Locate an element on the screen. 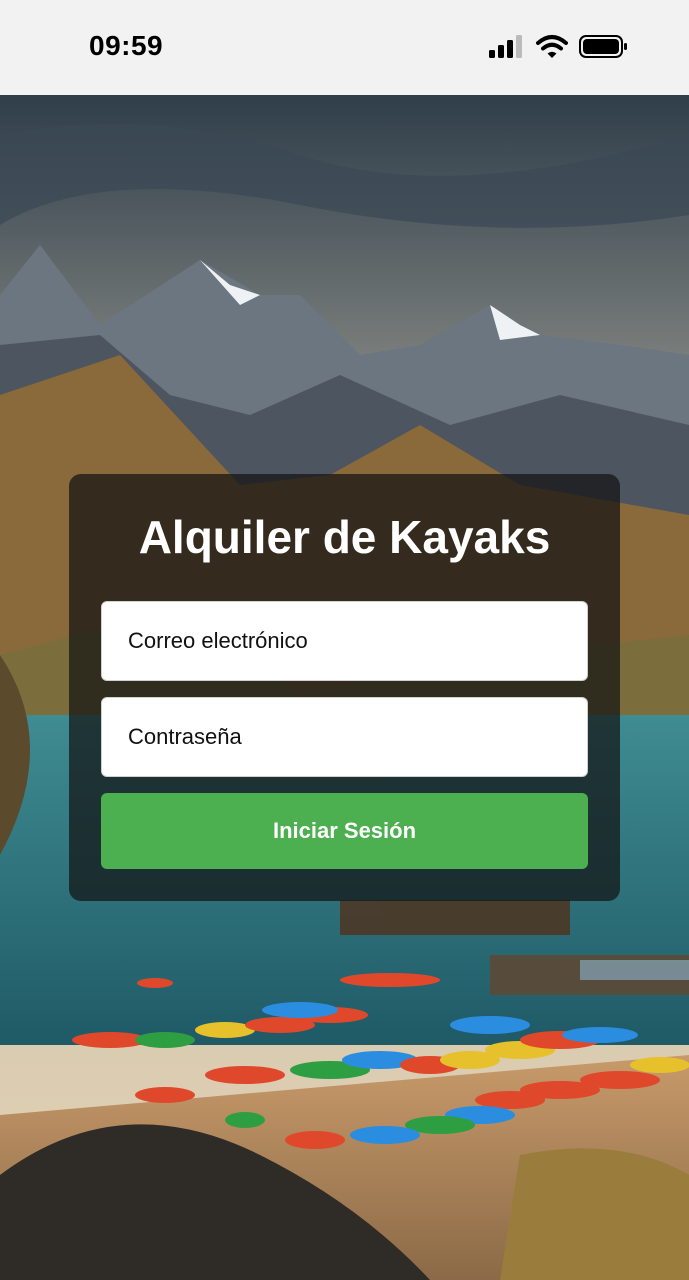  status-icons is located at coordinates (559, 47).